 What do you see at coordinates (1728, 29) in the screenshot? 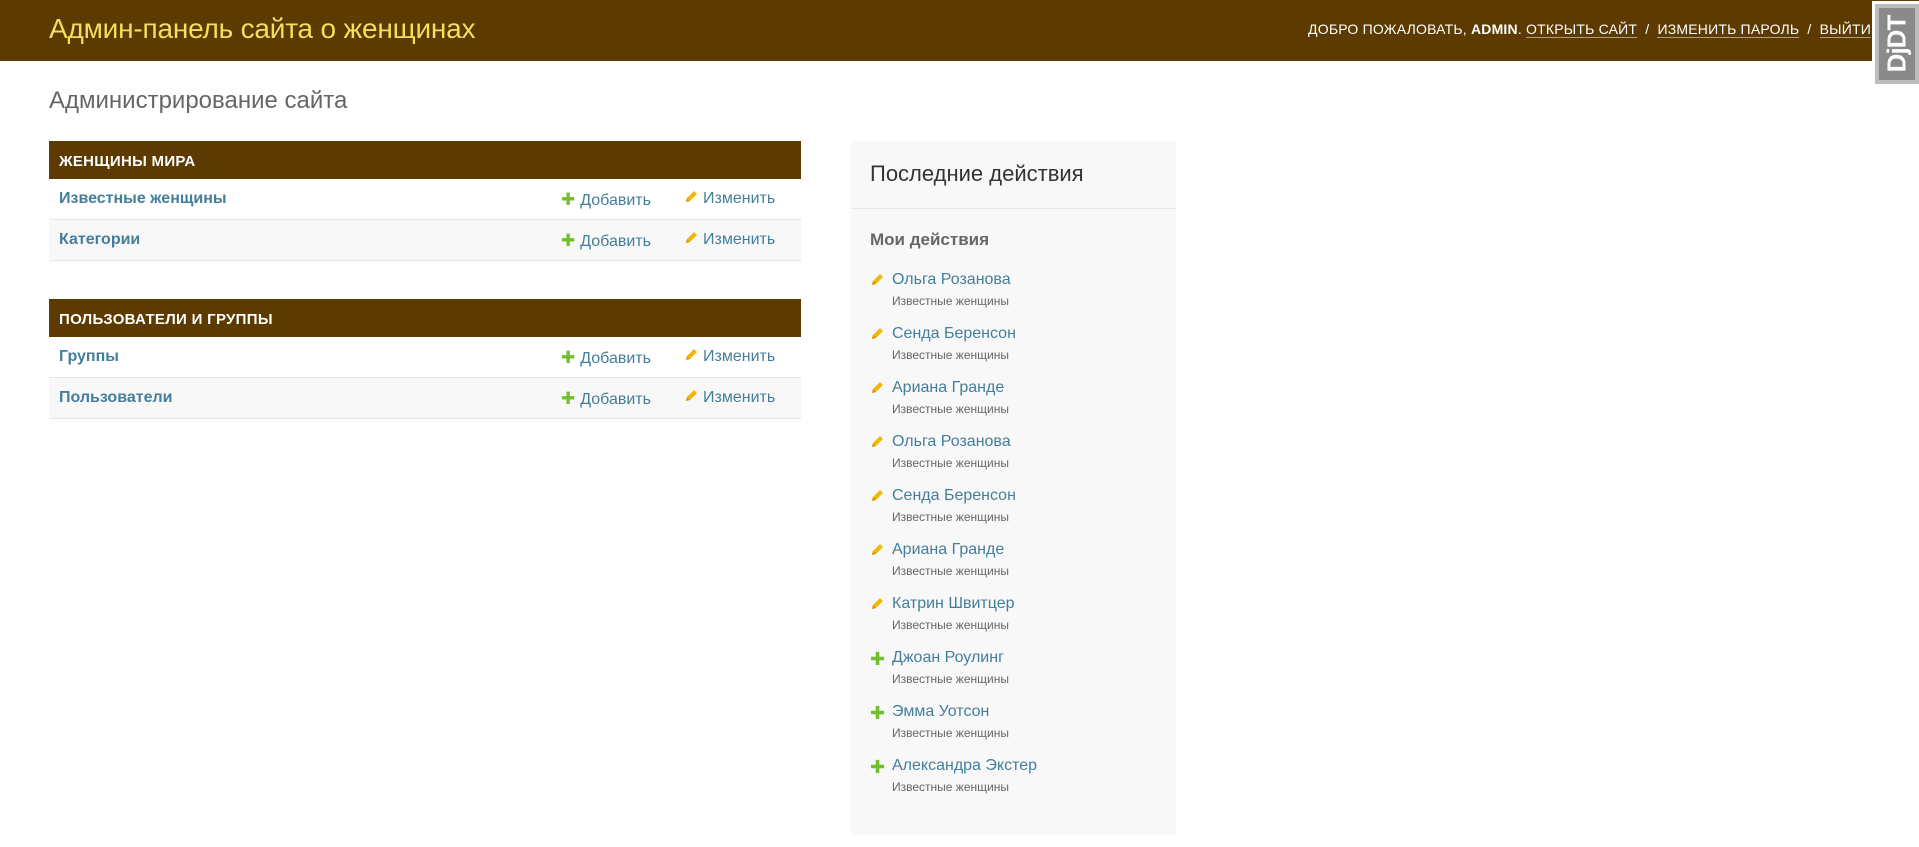
I see `change-password-link: Изменить пароль` at bounding box center [1728, 29].